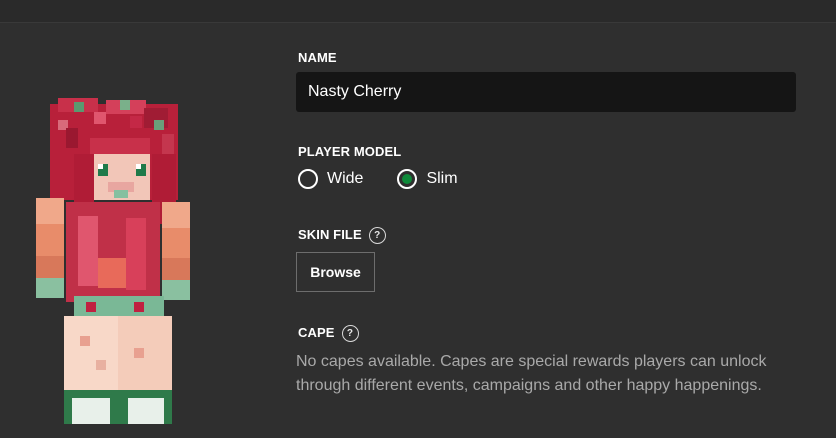 The image size is (836, 438). Describe the element at coordinates (546, 92) in the screenshot. I see `name-input` at that location.